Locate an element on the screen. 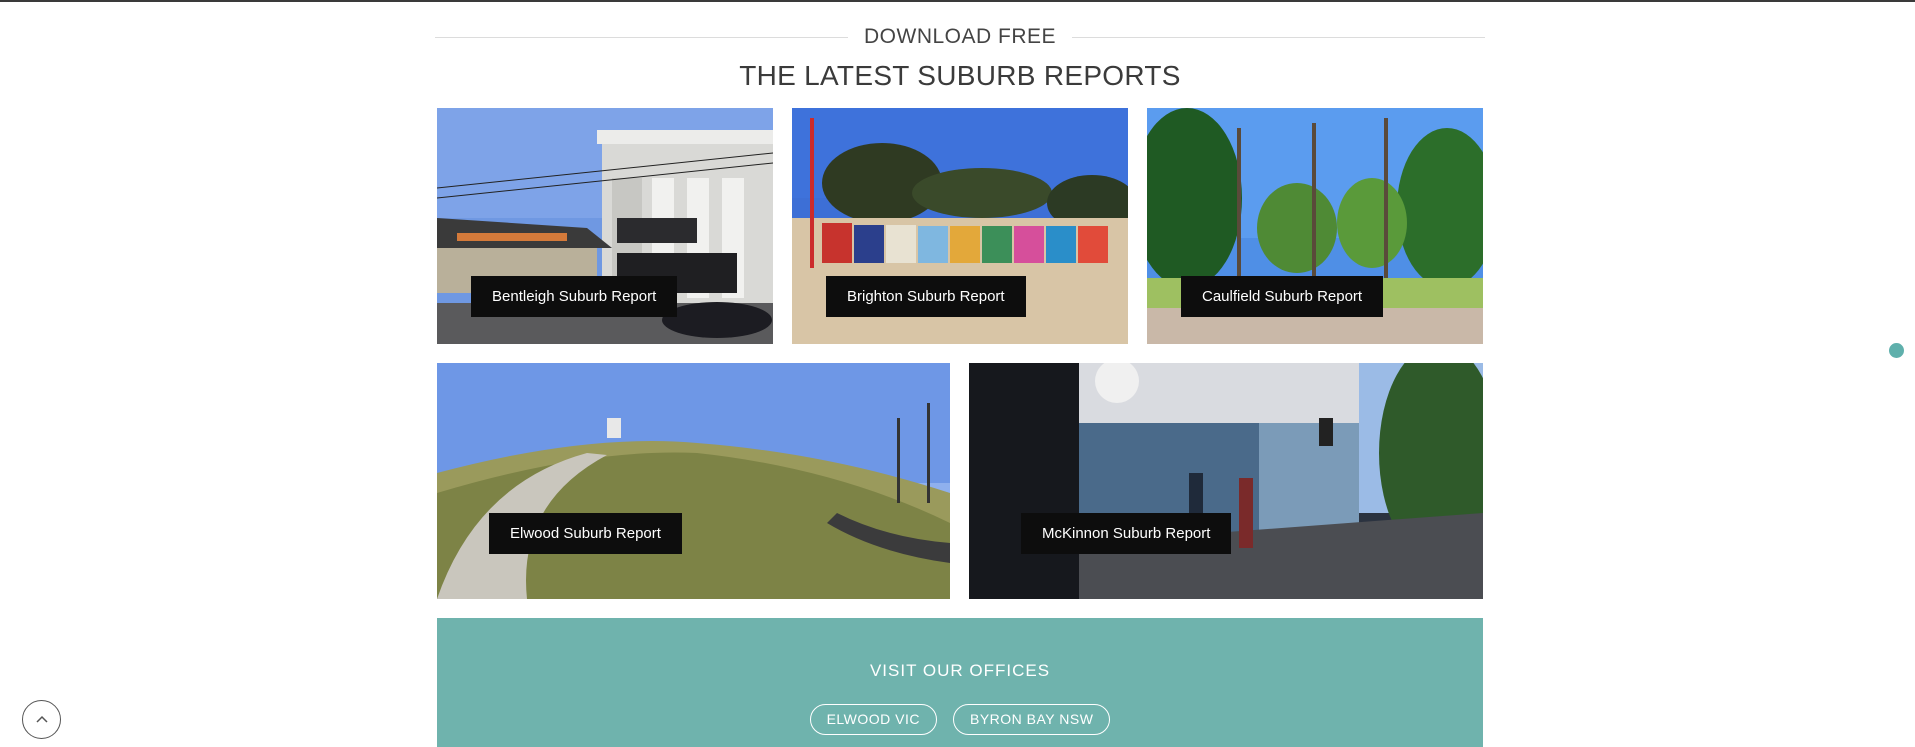 The width and height of the screenshot is (1915, 747). divider-left is located at coordinates (641, 37).